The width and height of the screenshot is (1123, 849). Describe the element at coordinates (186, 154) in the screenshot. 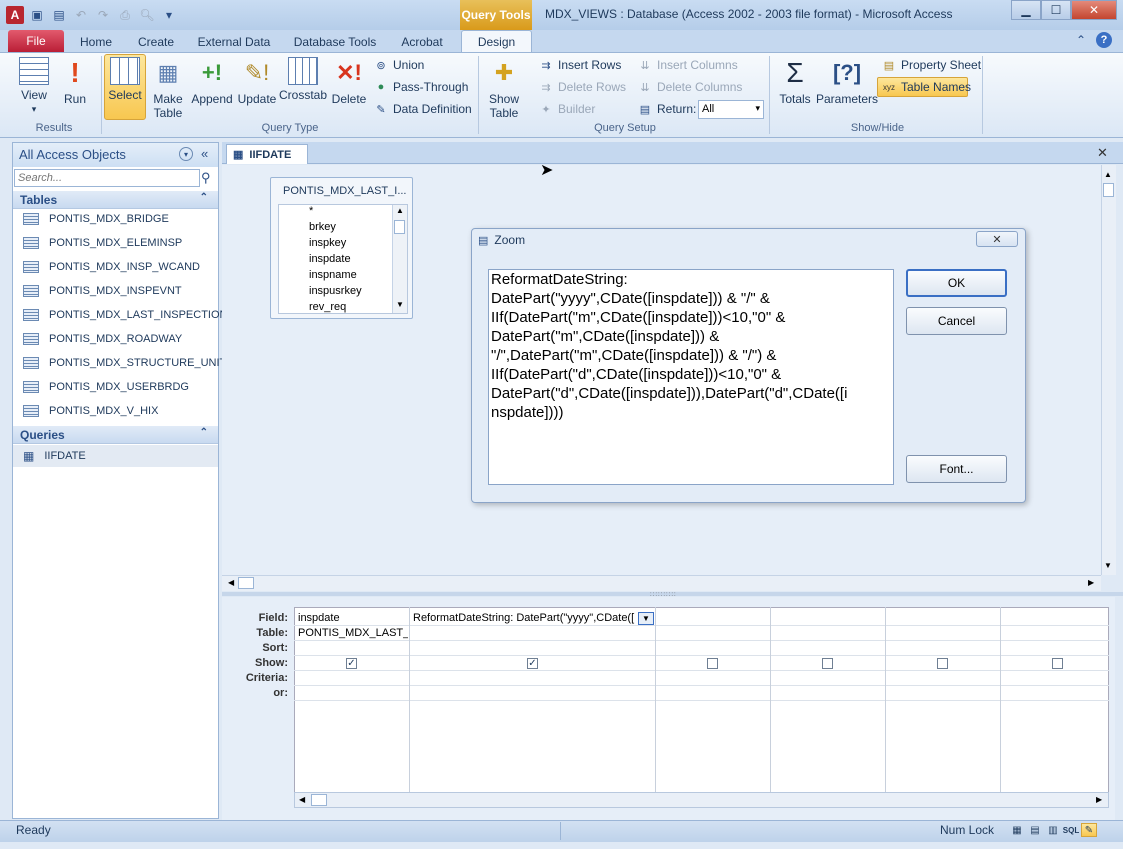

I see `nav-menu-chevron-icon: ▾` at that location.